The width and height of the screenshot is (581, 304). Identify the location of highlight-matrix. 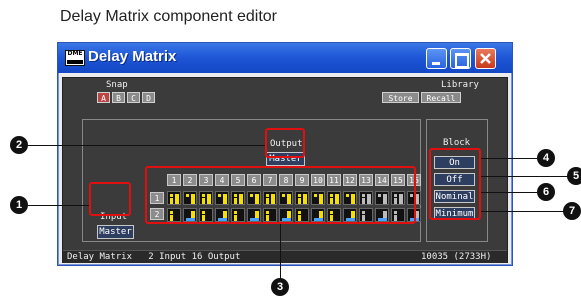
(280, 195).